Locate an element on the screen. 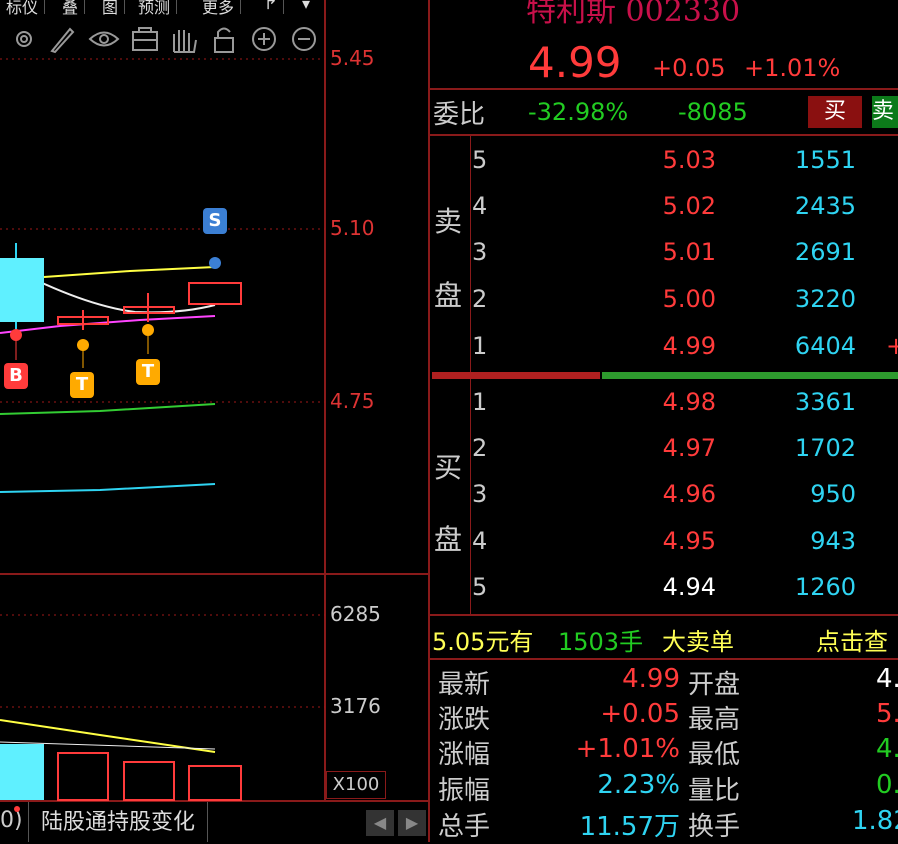 The image size is (898, 844). stat-amplitude: 2.23% is located at coordinates (638, 785).